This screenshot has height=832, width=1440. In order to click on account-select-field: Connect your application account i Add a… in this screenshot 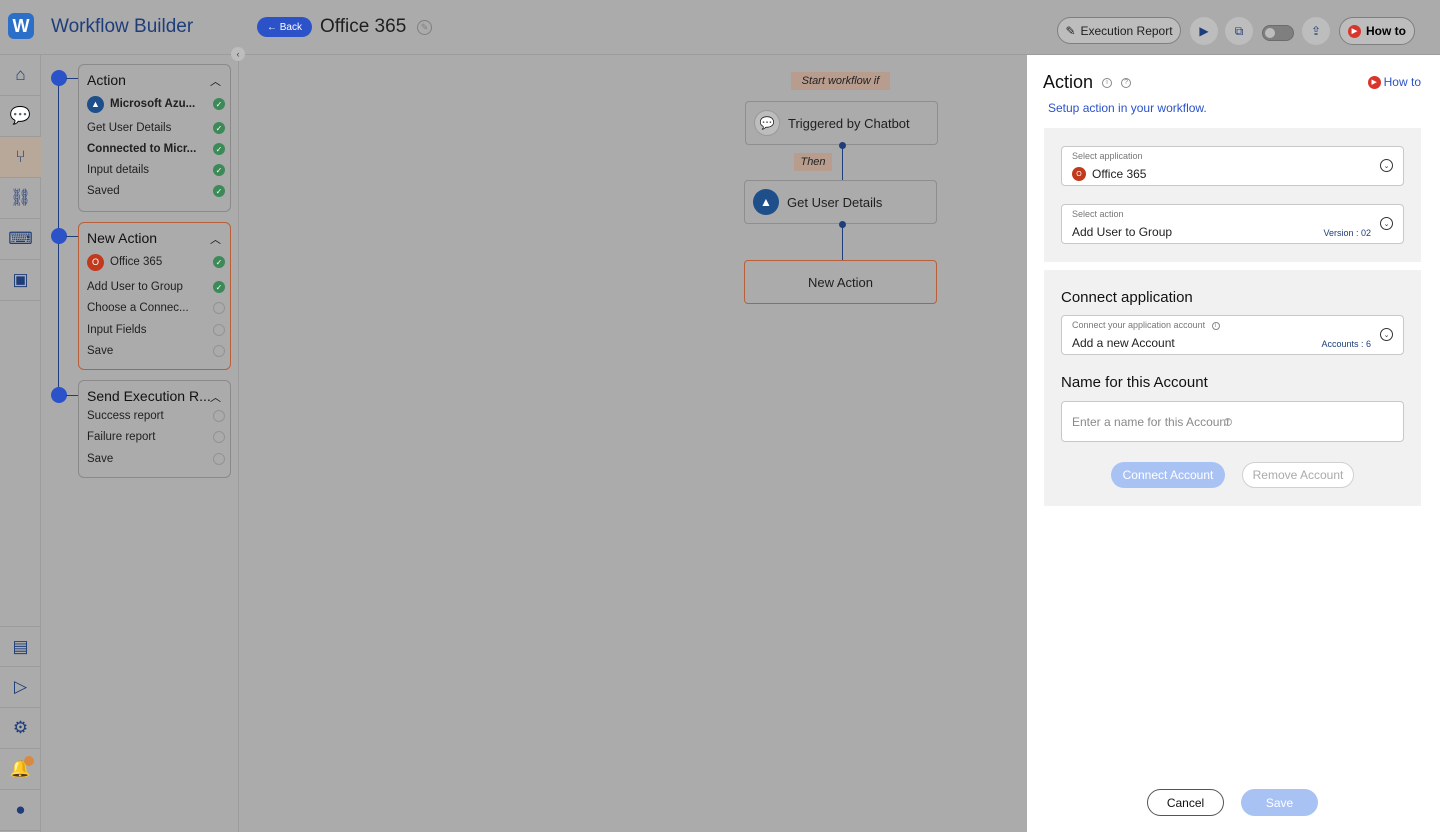, I will do `click(1232, 335)`.